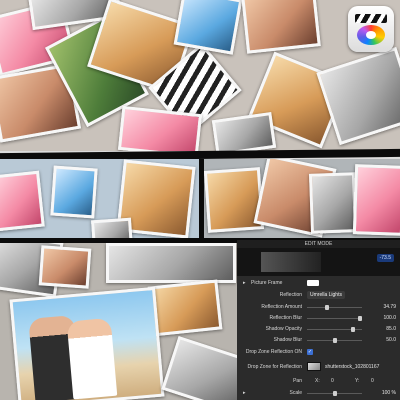 This screenshot has height=400, width=400. I want to click on inspector-title: EDIT MODE, so click(318, 244).